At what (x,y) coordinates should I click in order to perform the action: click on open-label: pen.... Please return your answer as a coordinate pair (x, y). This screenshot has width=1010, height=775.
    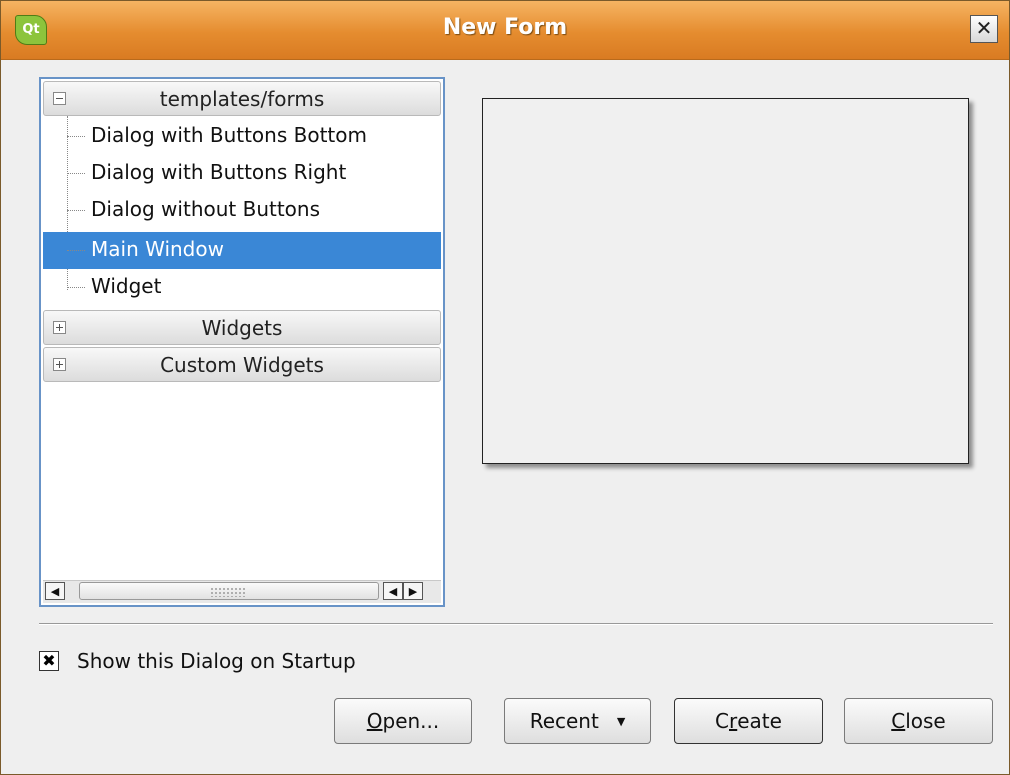
    Looking at the image, I should click on (411, 721).